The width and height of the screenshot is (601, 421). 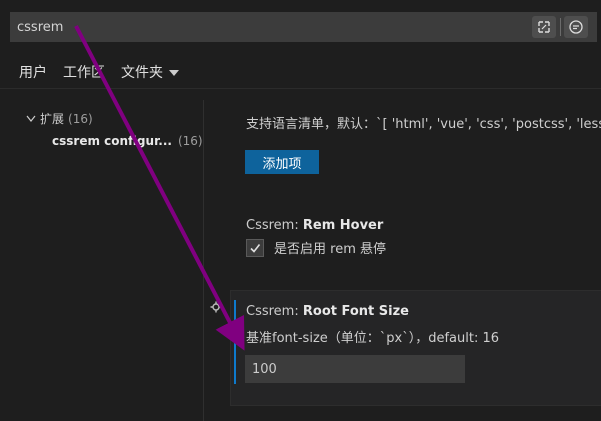 I want to click on setting-name: Root Font Size, so click(x=355, y=311).